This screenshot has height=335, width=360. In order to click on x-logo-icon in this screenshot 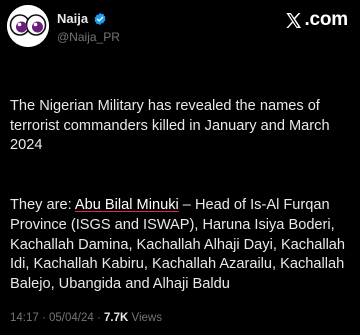, I will do `click(293, 20)`.